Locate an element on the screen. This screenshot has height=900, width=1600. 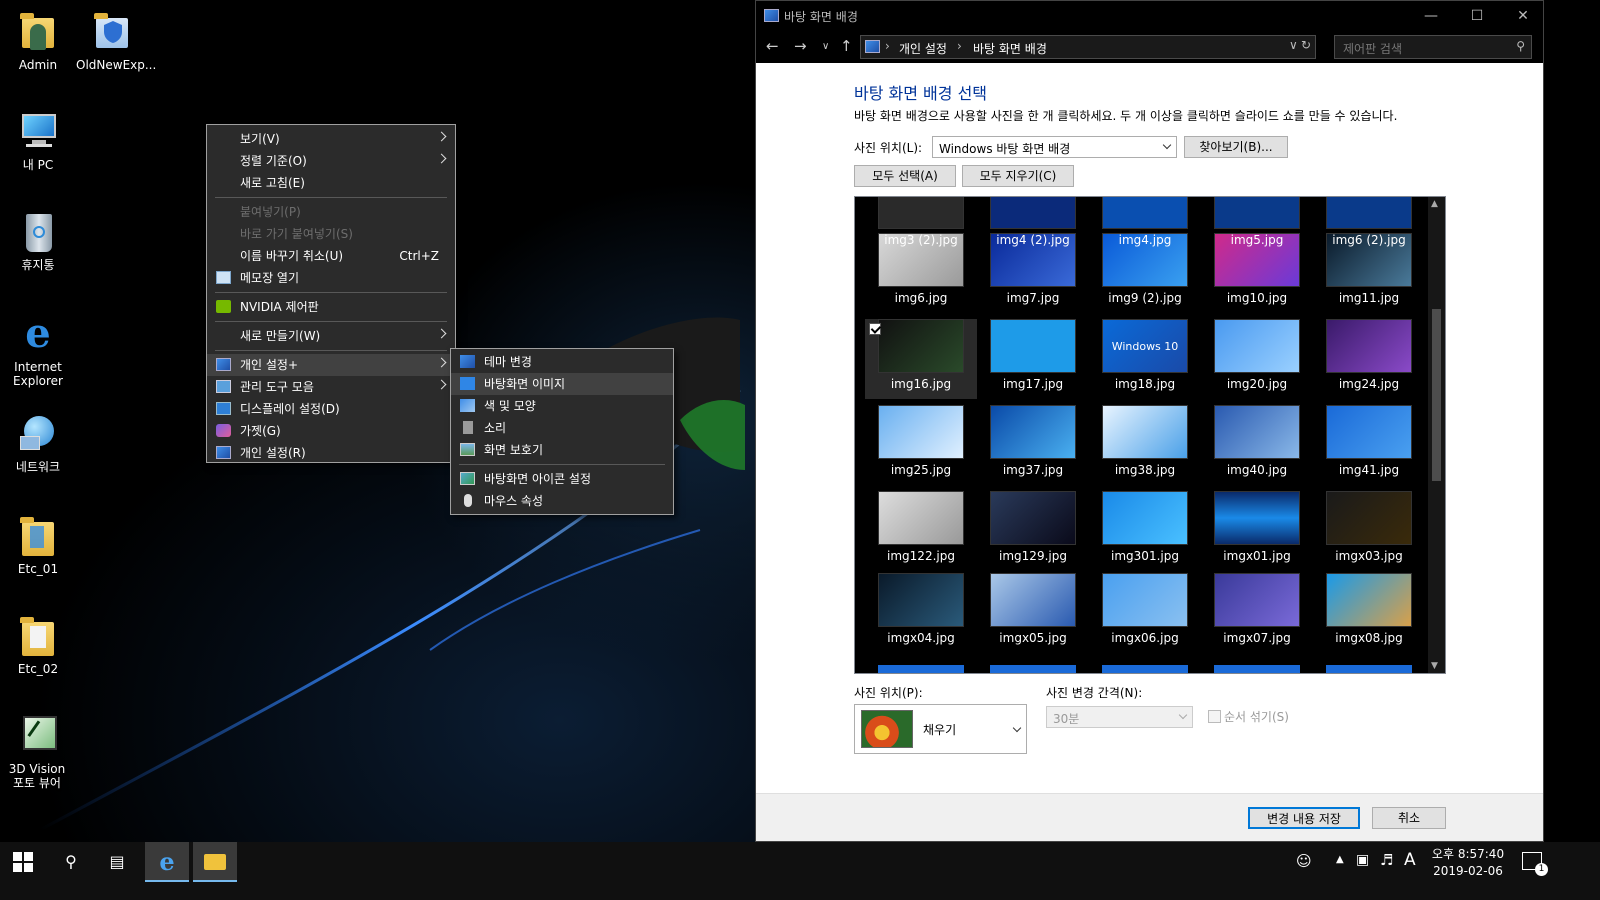
wallpaper-thumbnail: img4.jpg is located at coordinates (1145, 226).